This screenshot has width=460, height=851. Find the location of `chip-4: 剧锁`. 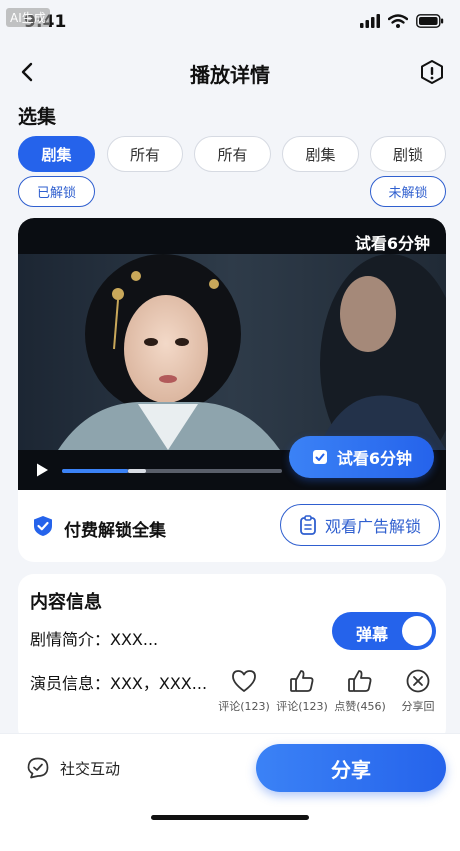

chip-4: 剧锁 is located at coordinates (408, 154).